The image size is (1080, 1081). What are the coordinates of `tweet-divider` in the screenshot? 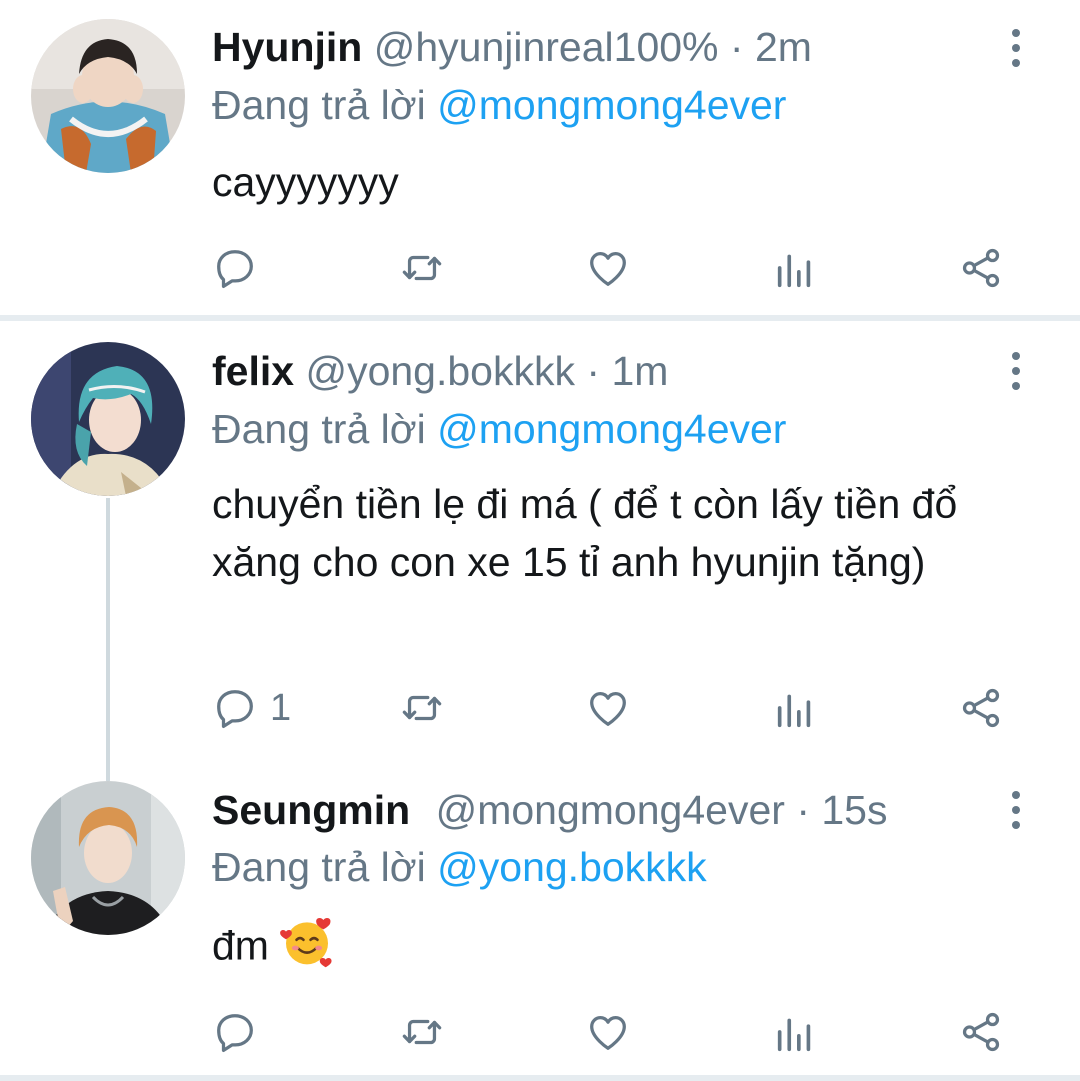 It's located at (540, 1078).